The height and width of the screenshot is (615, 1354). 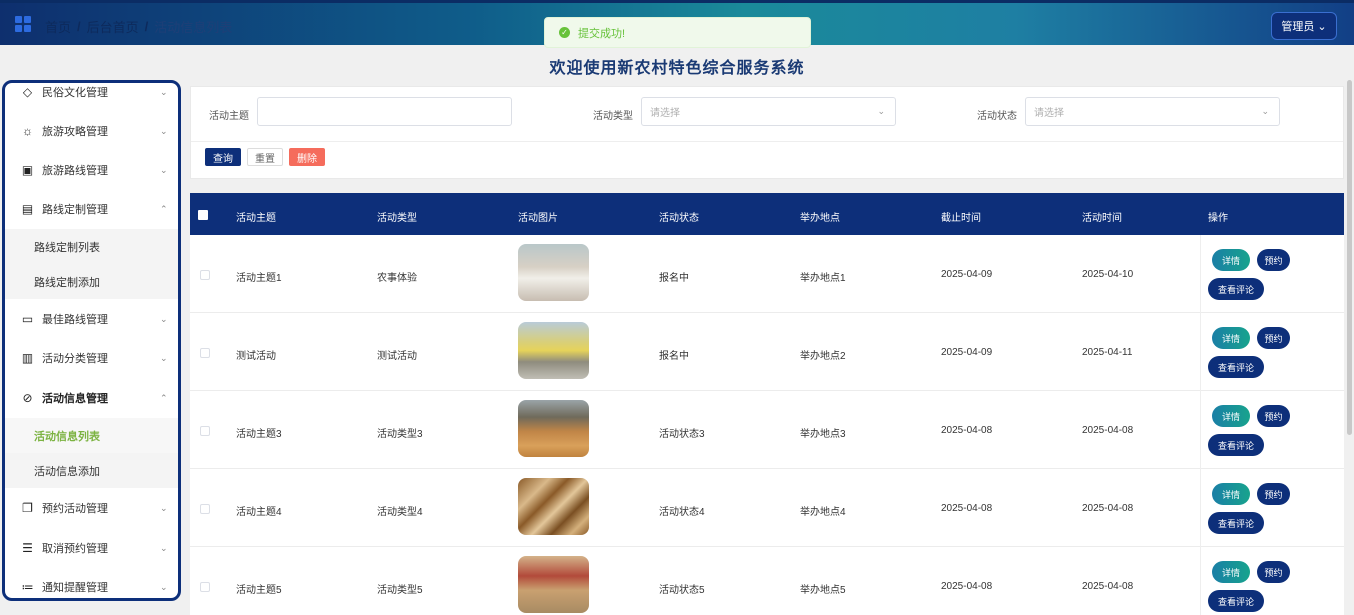 What do you see at coordinates (767, 214) in the screenshot?
I see `table-header: 活动主题 活动类型 活动图片 活动状态 举办地点 截止时间 活动时间 操作` at bounding box center [767, 214].